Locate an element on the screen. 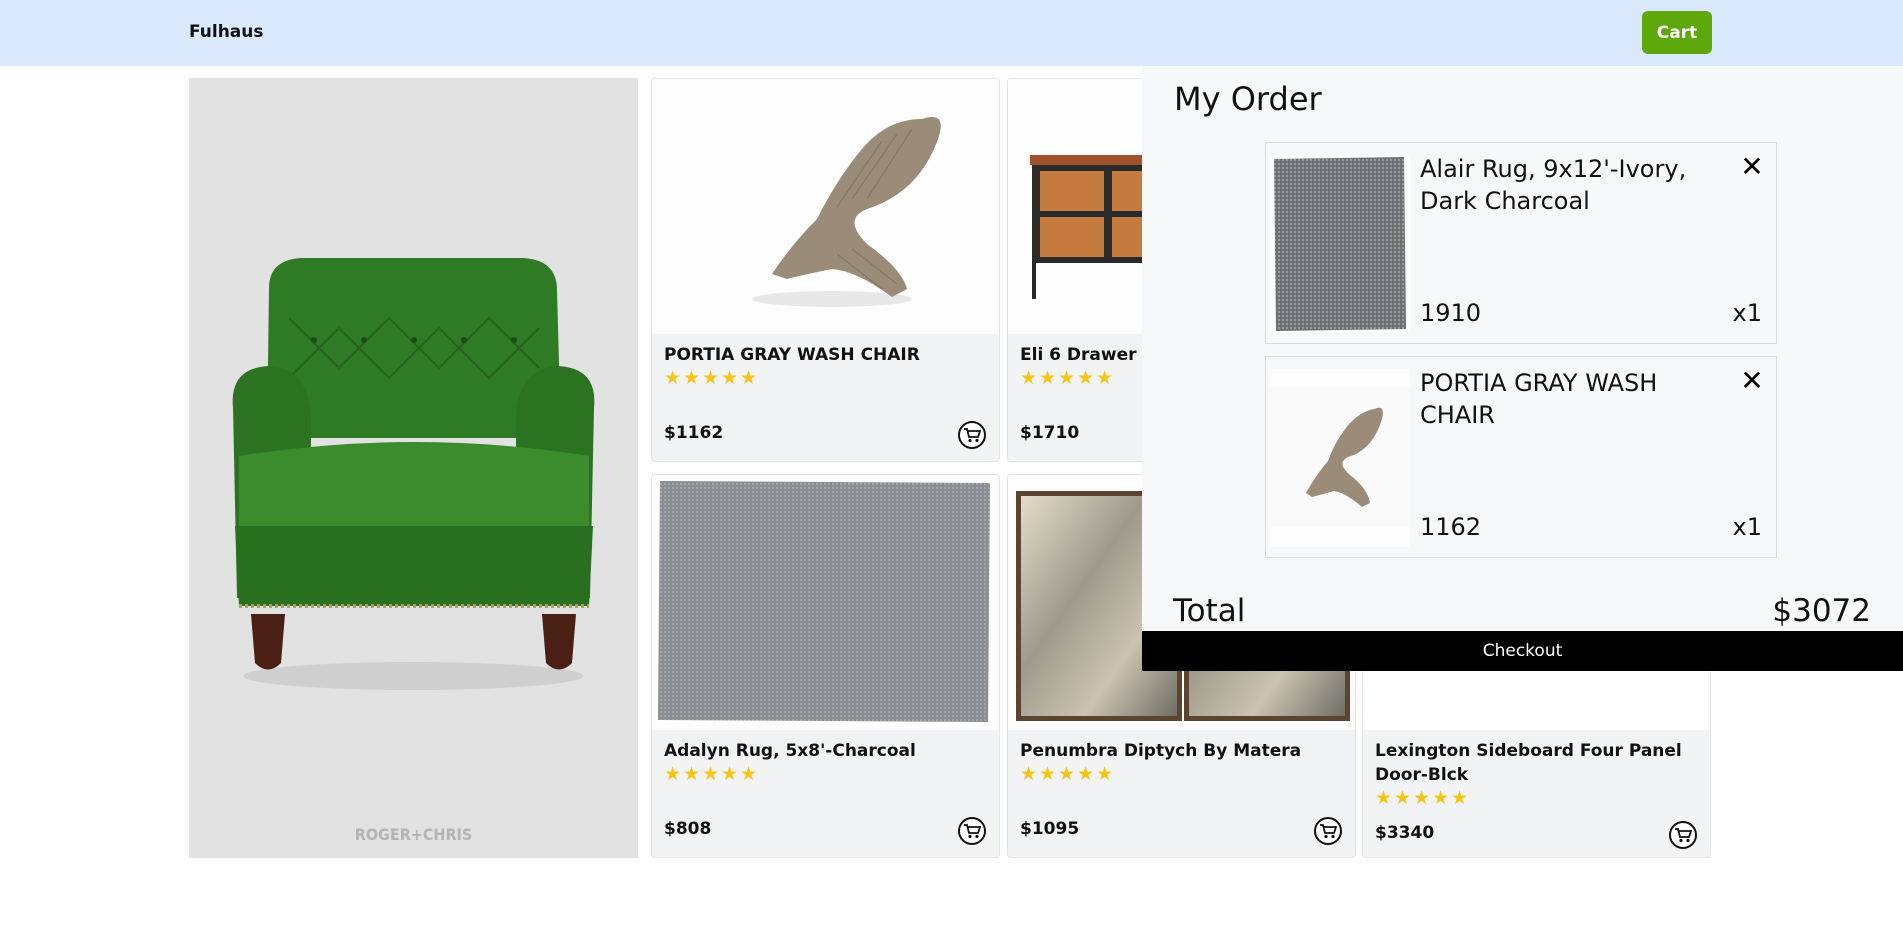 The image size is (1903, 927). product-price: $1710 is located at coordinates (1050, 433).